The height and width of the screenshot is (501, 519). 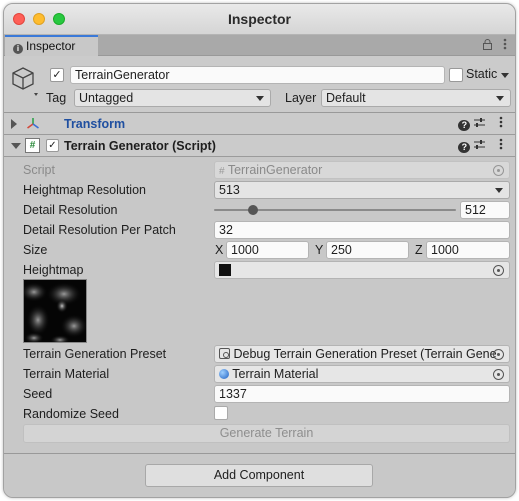 I want to click on script-label: Script, so click(x=39, y=170).